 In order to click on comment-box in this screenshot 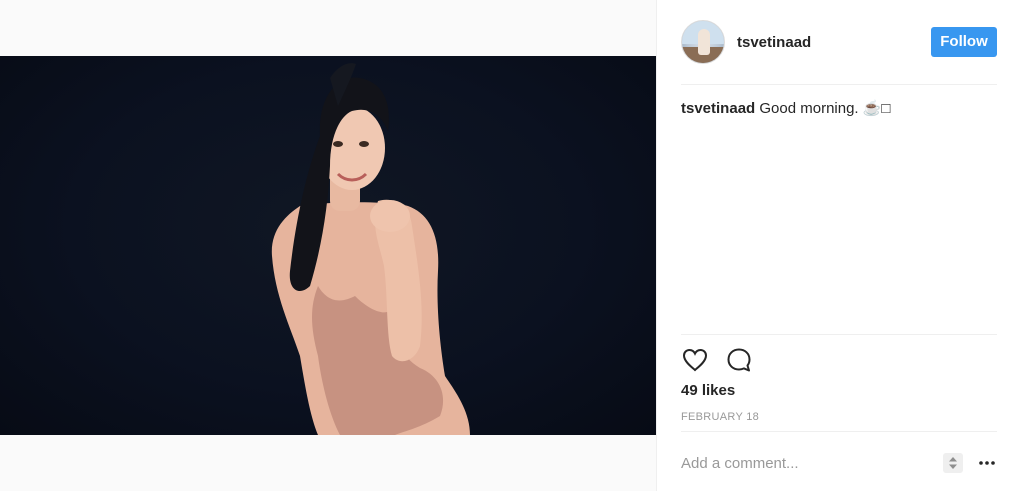, I will do `click(839, 463)`.